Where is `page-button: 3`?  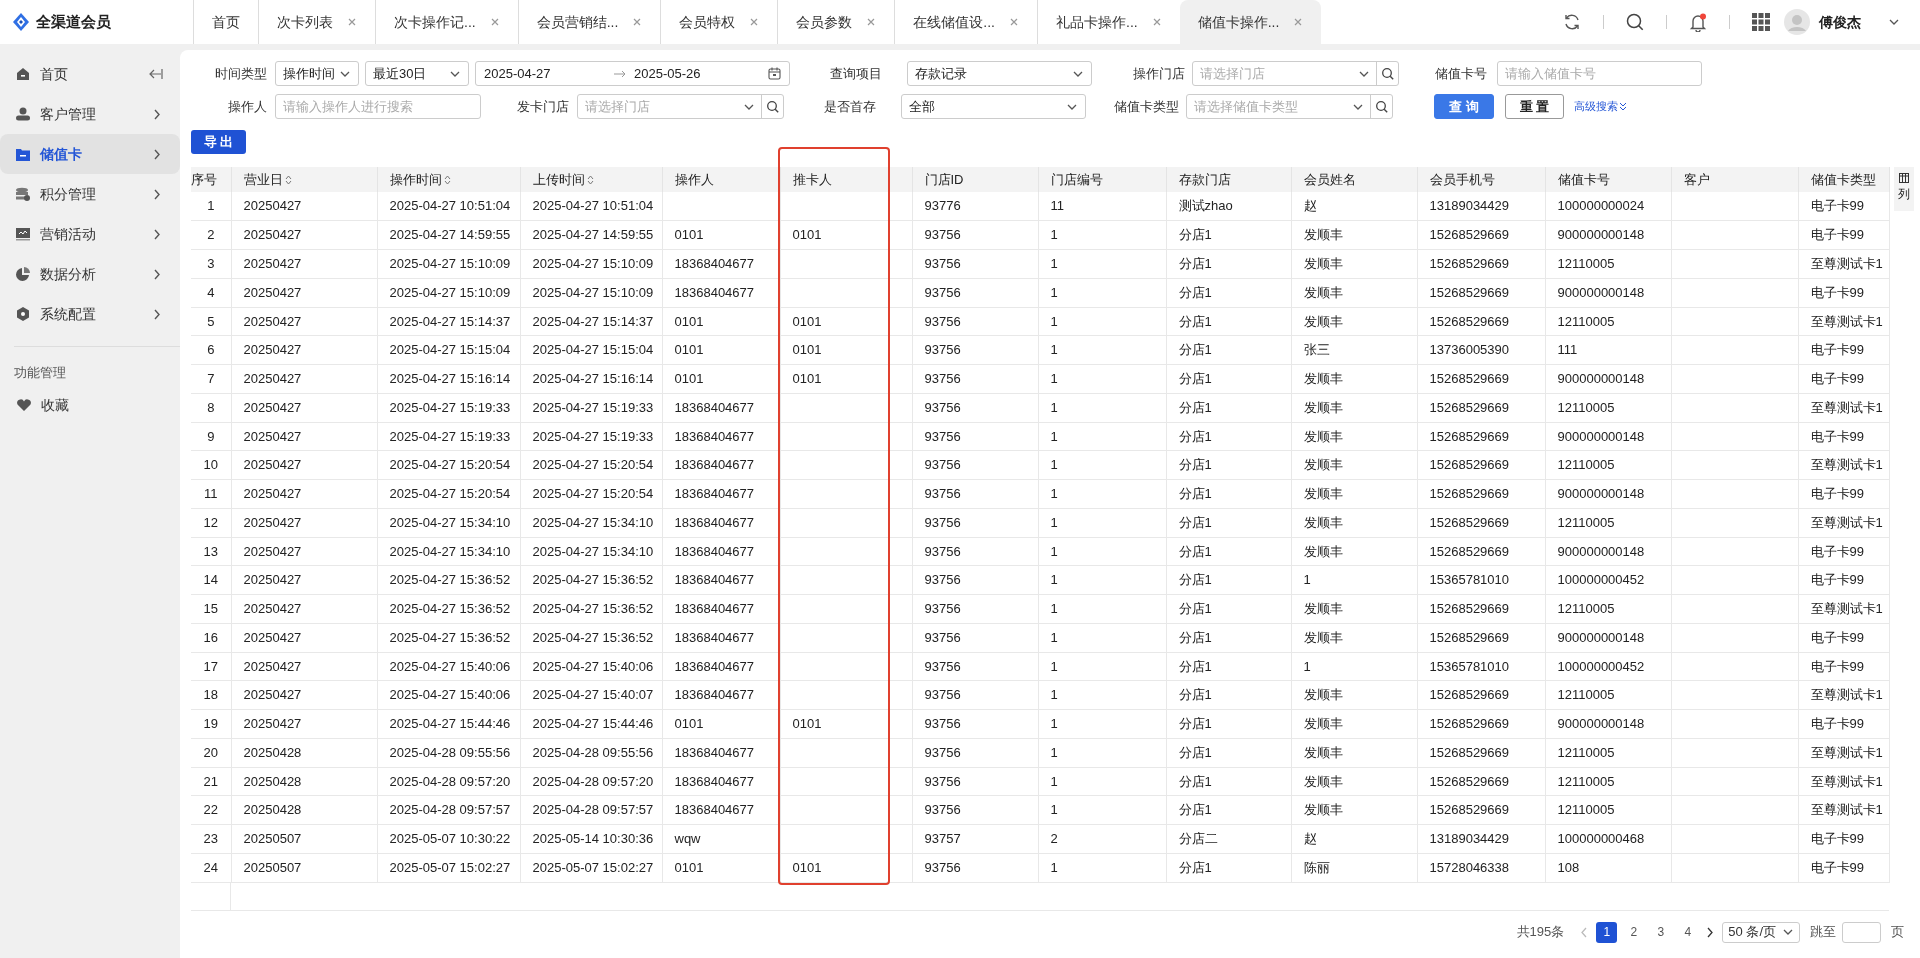
page-button: 3 is located at coordinates (1661, 932).